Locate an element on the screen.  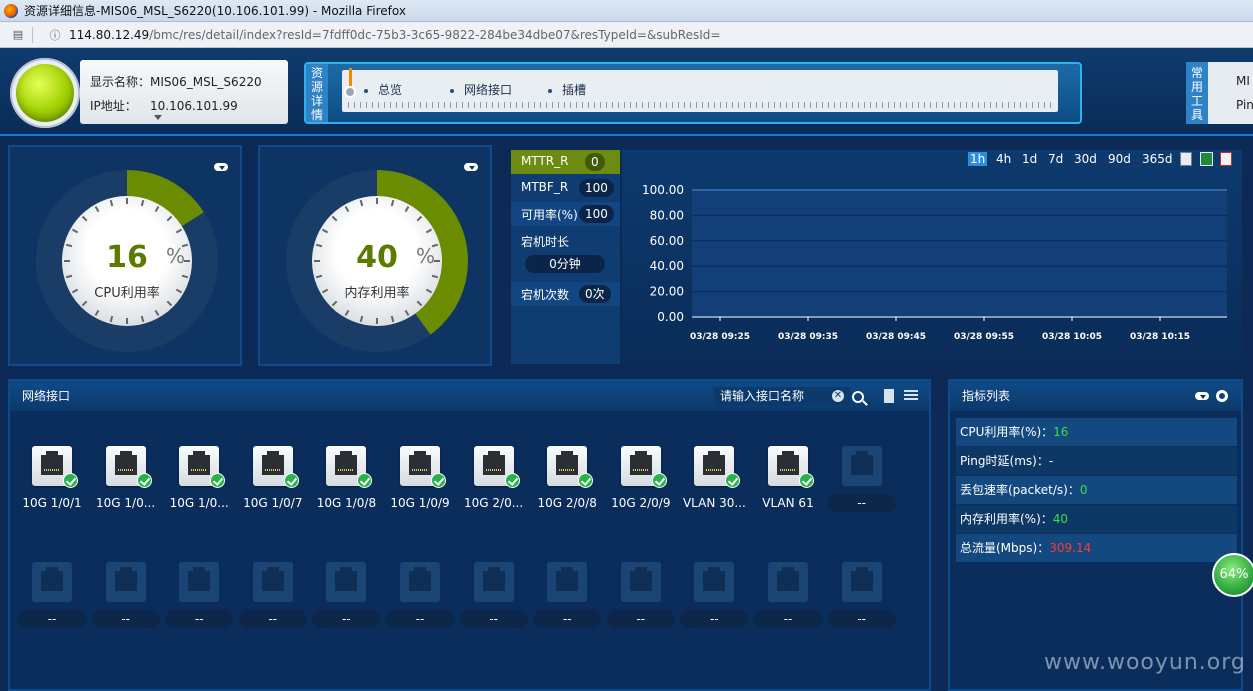
cpu-gauge: 16 % CPU利用率 is located at coordinates (127, 261).